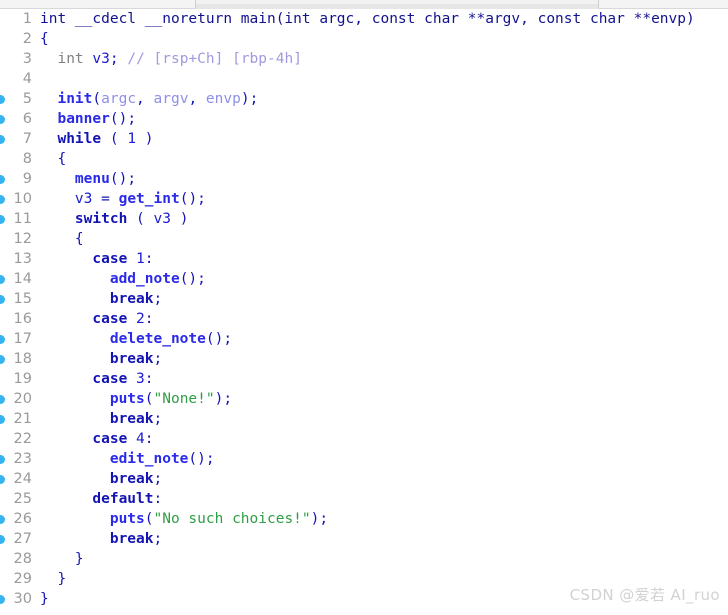  I want to click on line-number: 7, so click(27, 139).